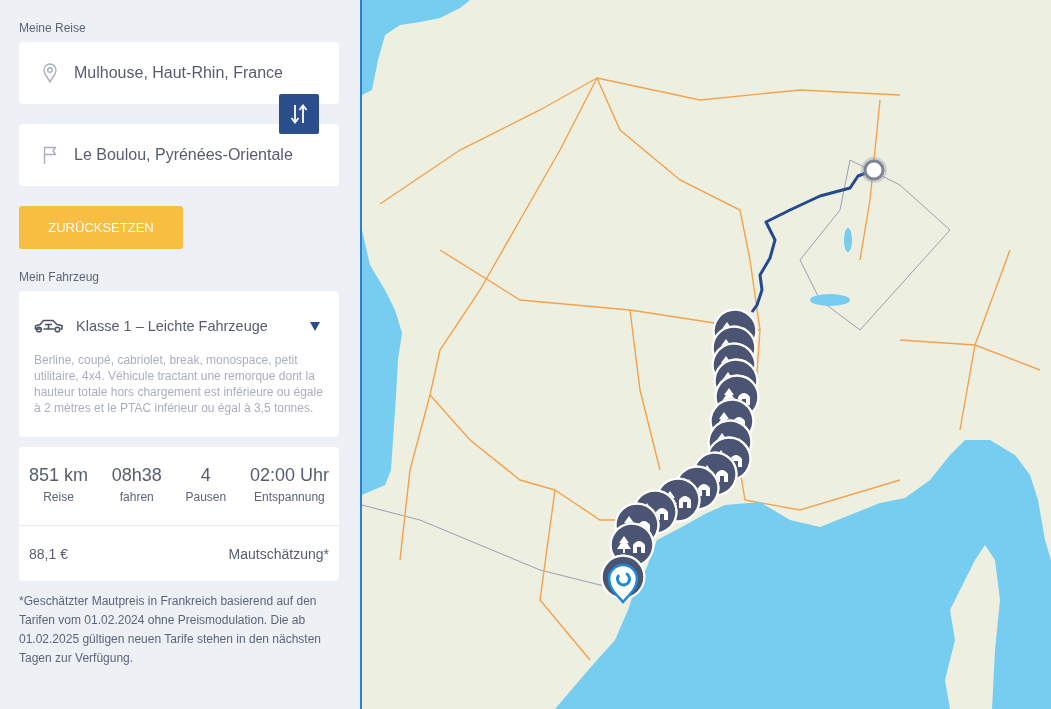 The width and height of the screenshot is (1051, 709). I want to click on origin-input: Mulhouse, Haut-Rhin, France, so click(204, 73).